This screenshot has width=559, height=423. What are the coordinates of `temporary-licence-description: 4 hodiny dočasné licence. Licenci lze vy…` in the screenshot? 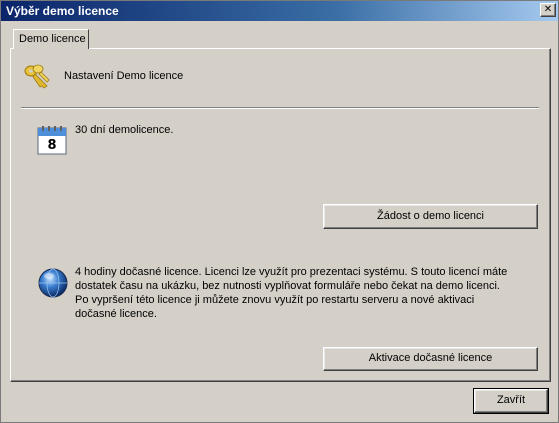 It's located at (291, 293).